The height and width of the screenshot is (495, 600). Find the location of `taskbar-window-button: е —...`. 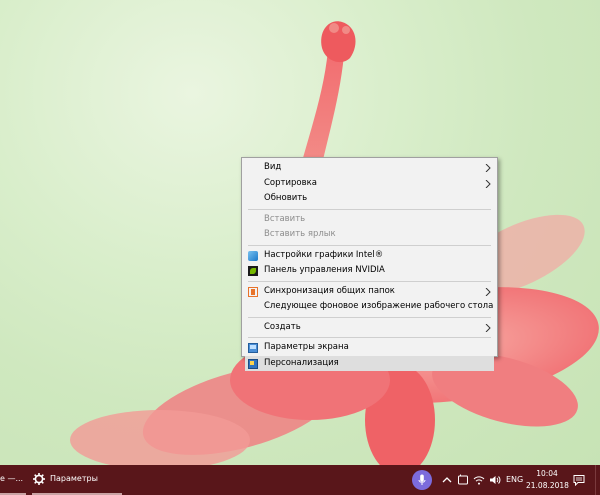

taskbar-window-button: е —... is located at coordinates (13, 480).